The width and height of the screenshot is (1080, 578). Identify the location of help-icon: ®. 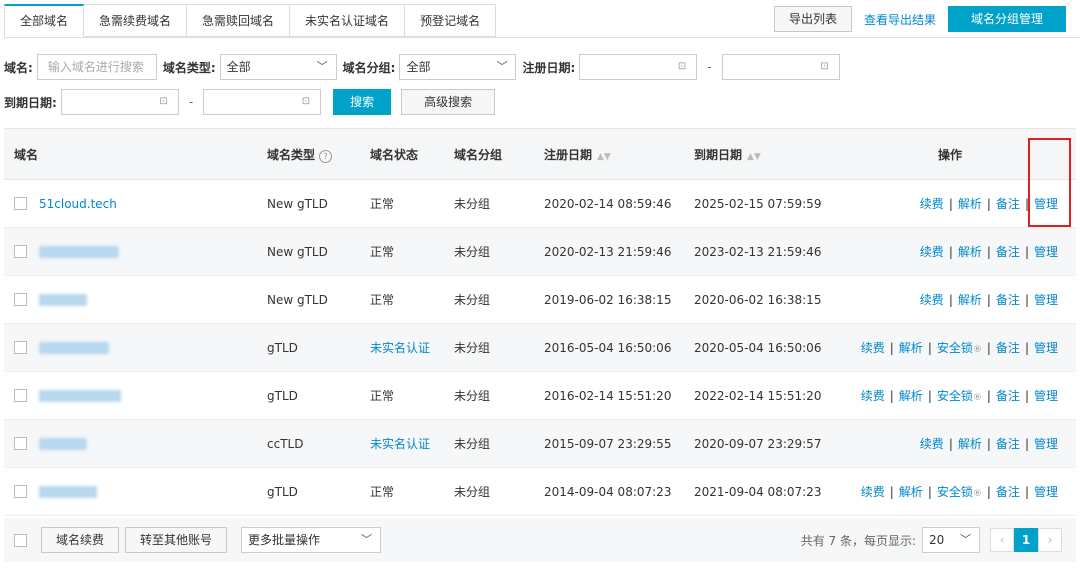
(977, 398).